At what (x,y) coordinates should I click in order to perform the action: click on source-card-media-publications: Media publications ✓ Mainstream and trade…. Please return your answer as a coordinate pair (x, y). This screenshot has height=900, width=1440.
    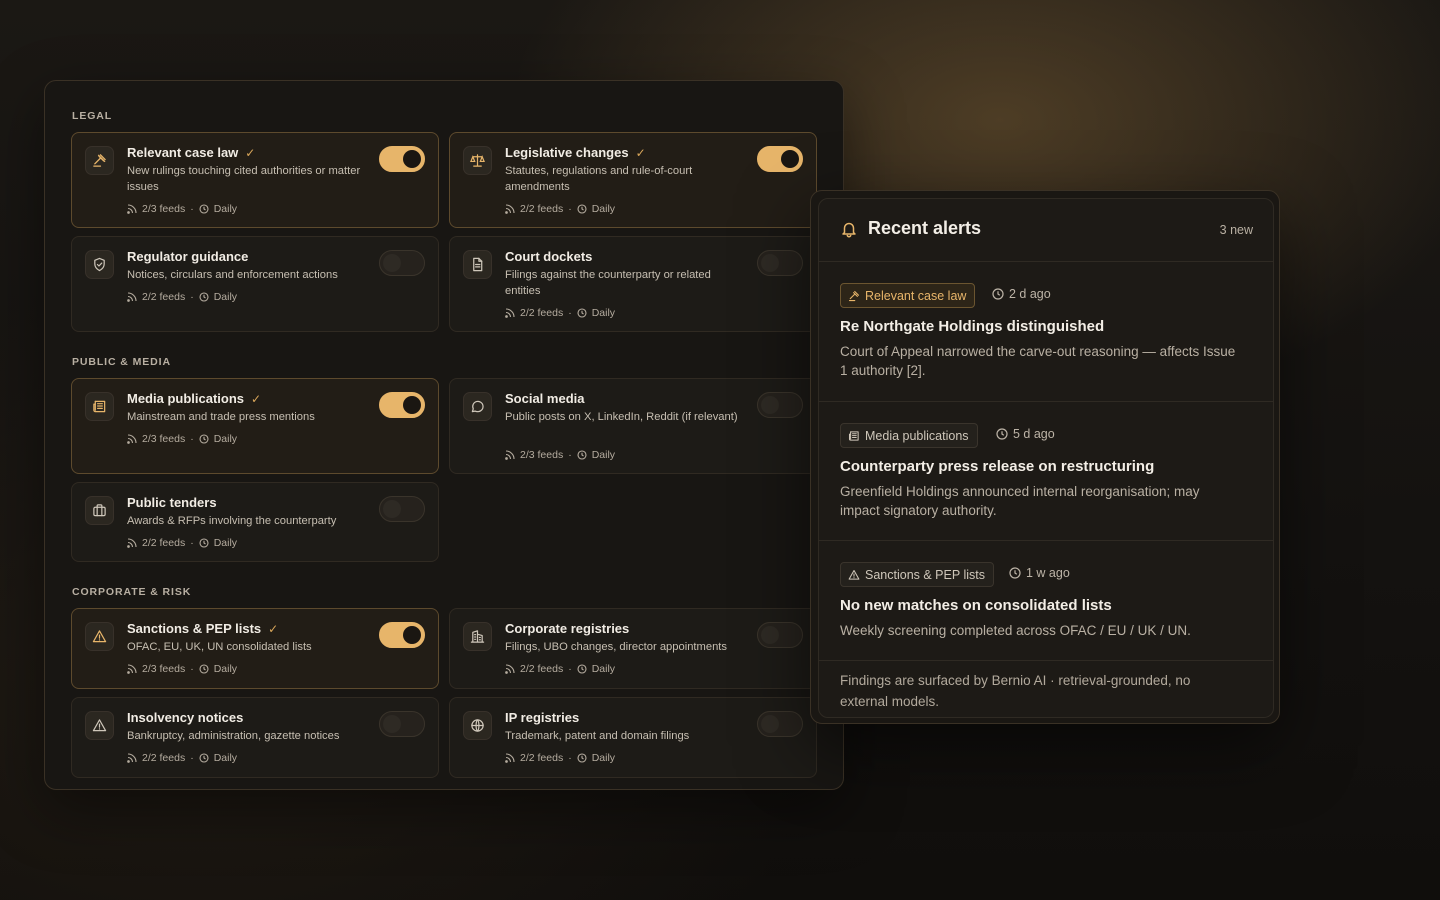
    Looking at the image, I should click on (255, 426).